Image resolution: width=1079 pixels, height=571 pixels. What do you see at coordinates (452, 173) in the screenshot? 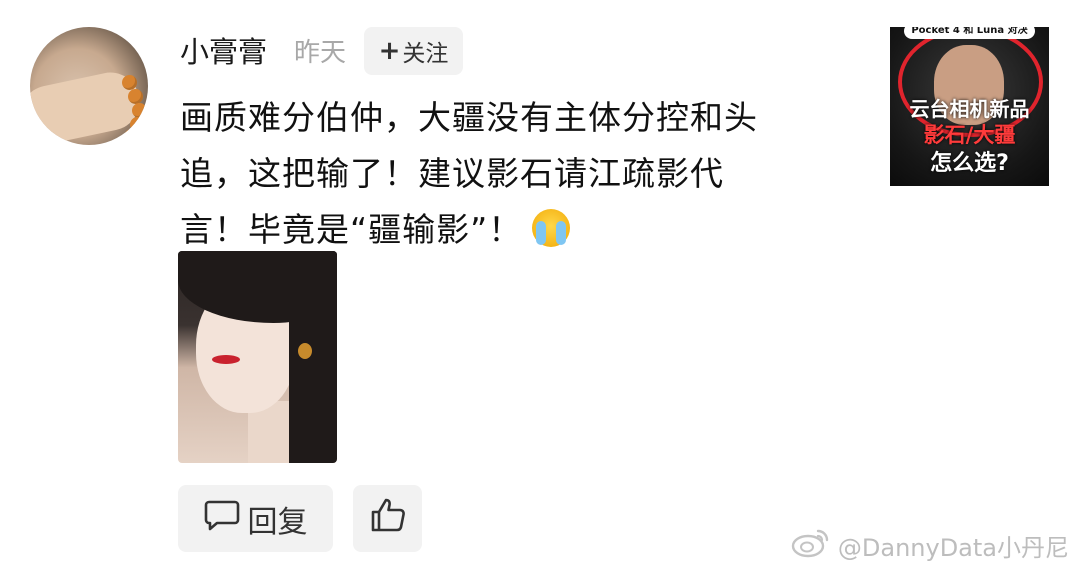
I see `comment-line: 追，这把输了！建议影石请江疏影代` at bounding box center [452, 173].